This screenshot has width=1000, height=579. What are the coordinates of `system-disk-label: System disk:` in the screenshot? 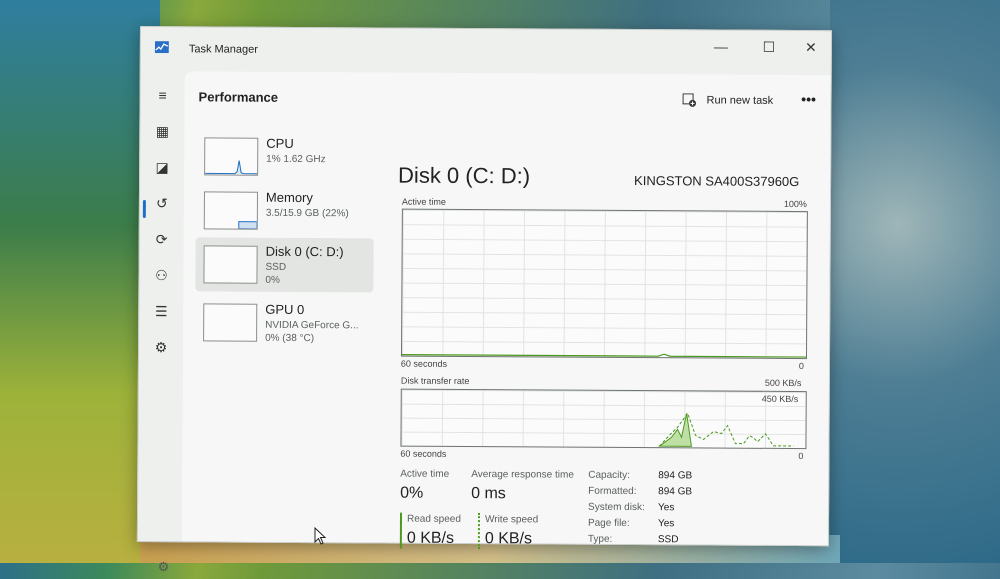 It's located at (616, 507).